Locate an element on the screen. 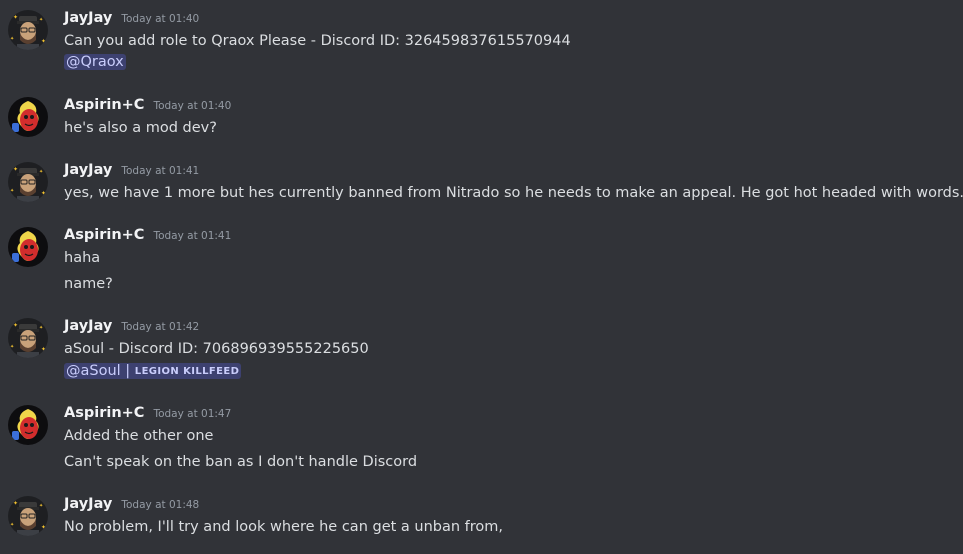  message-header: Aspirin+C Today at 01:47 is located at coordinates (147, 415).